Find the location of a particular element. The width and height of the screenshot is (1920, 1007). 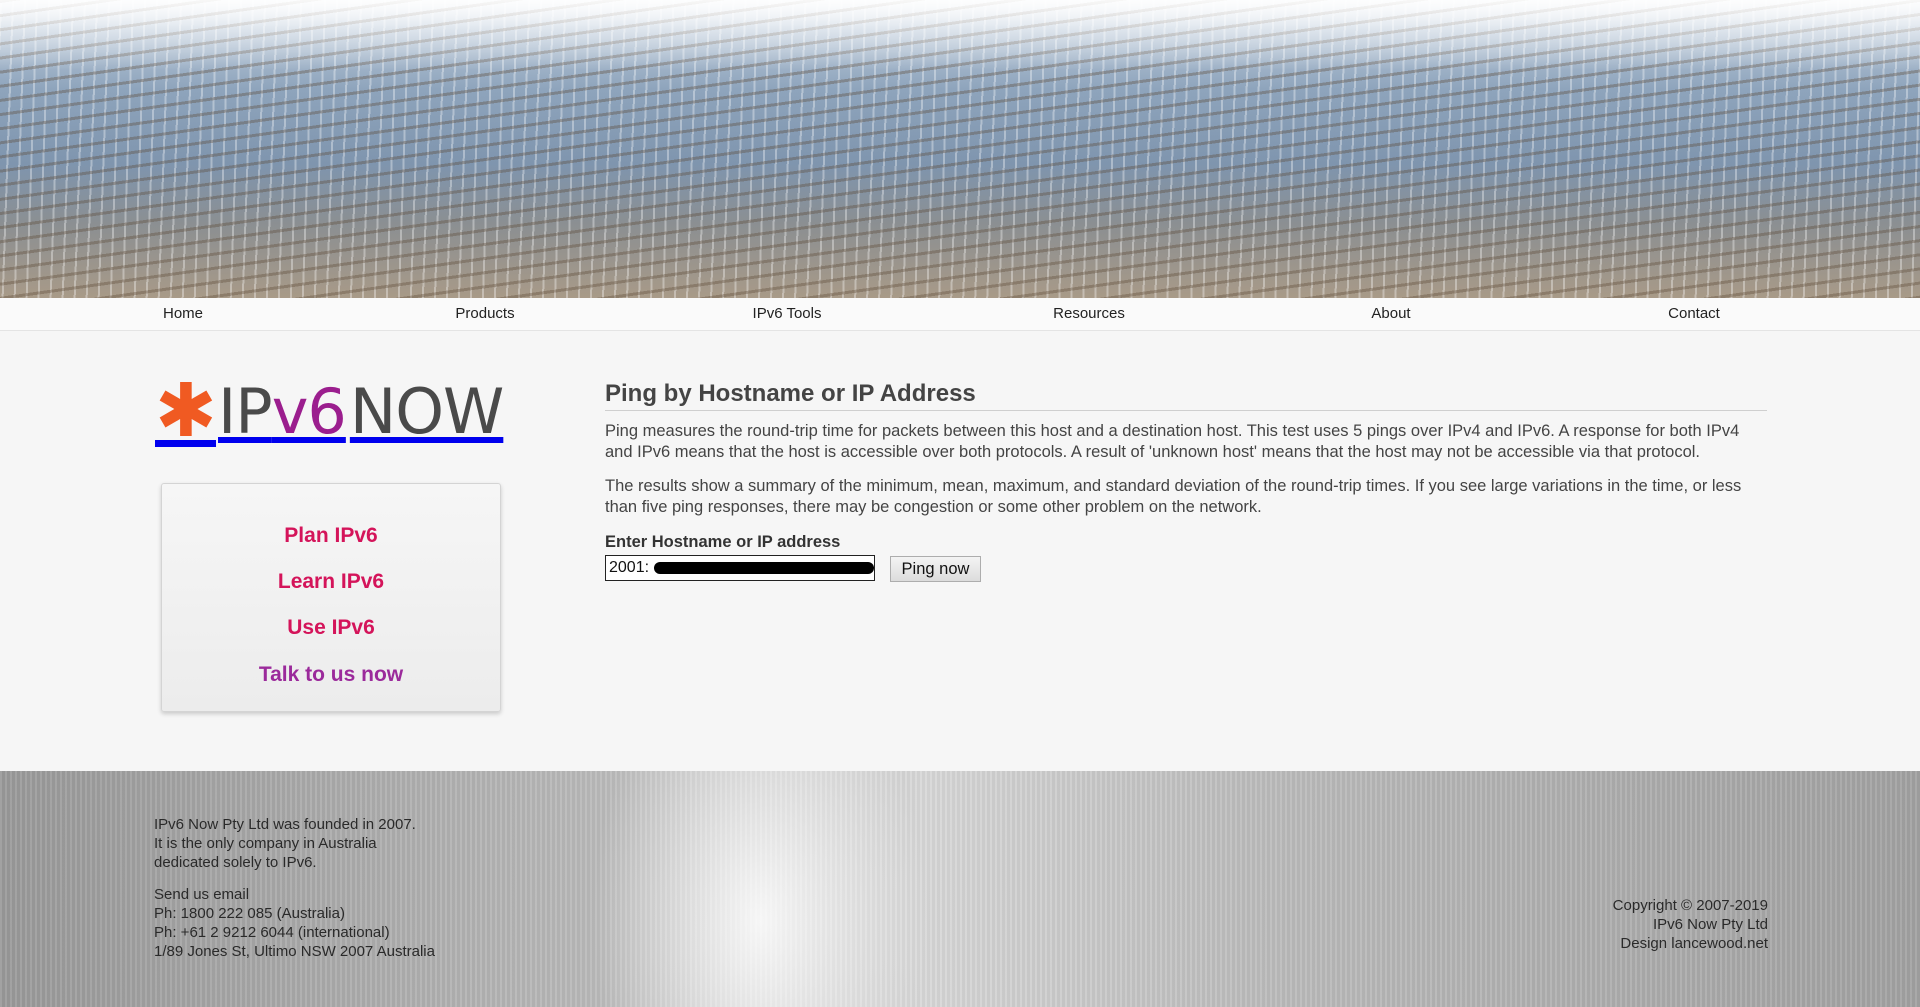

nav-home: Home is located at coordinates (183, 313).